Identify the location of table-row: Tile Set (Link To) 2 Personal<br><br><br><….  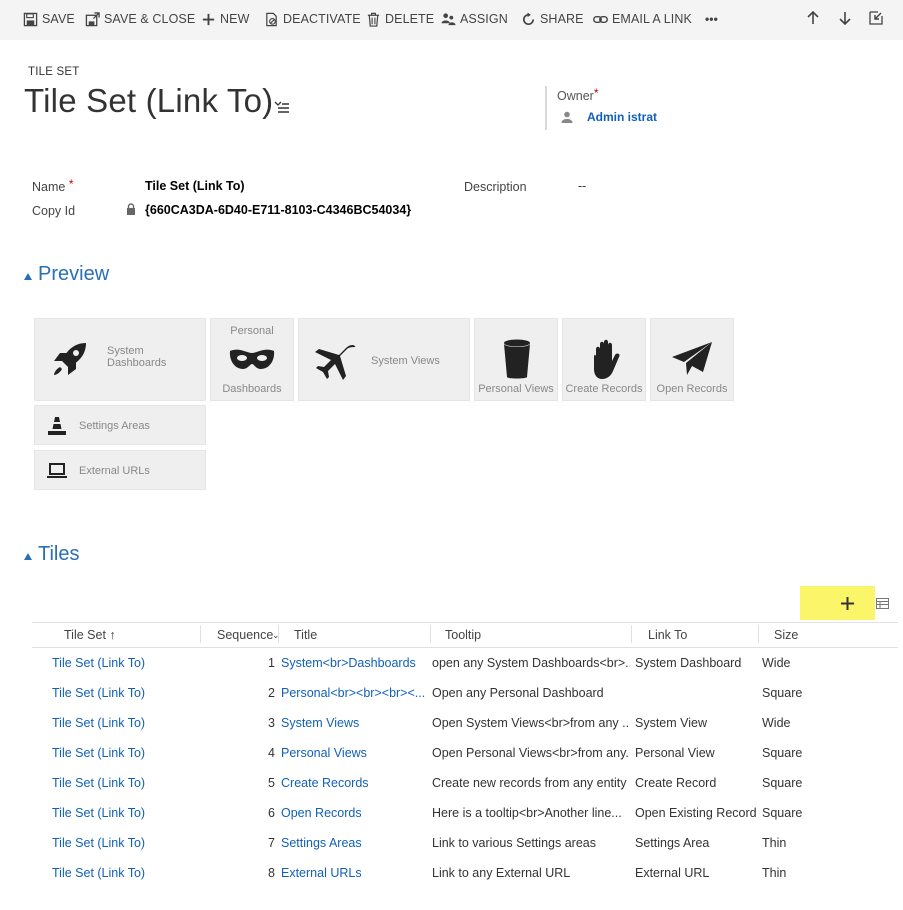
(465, 693).